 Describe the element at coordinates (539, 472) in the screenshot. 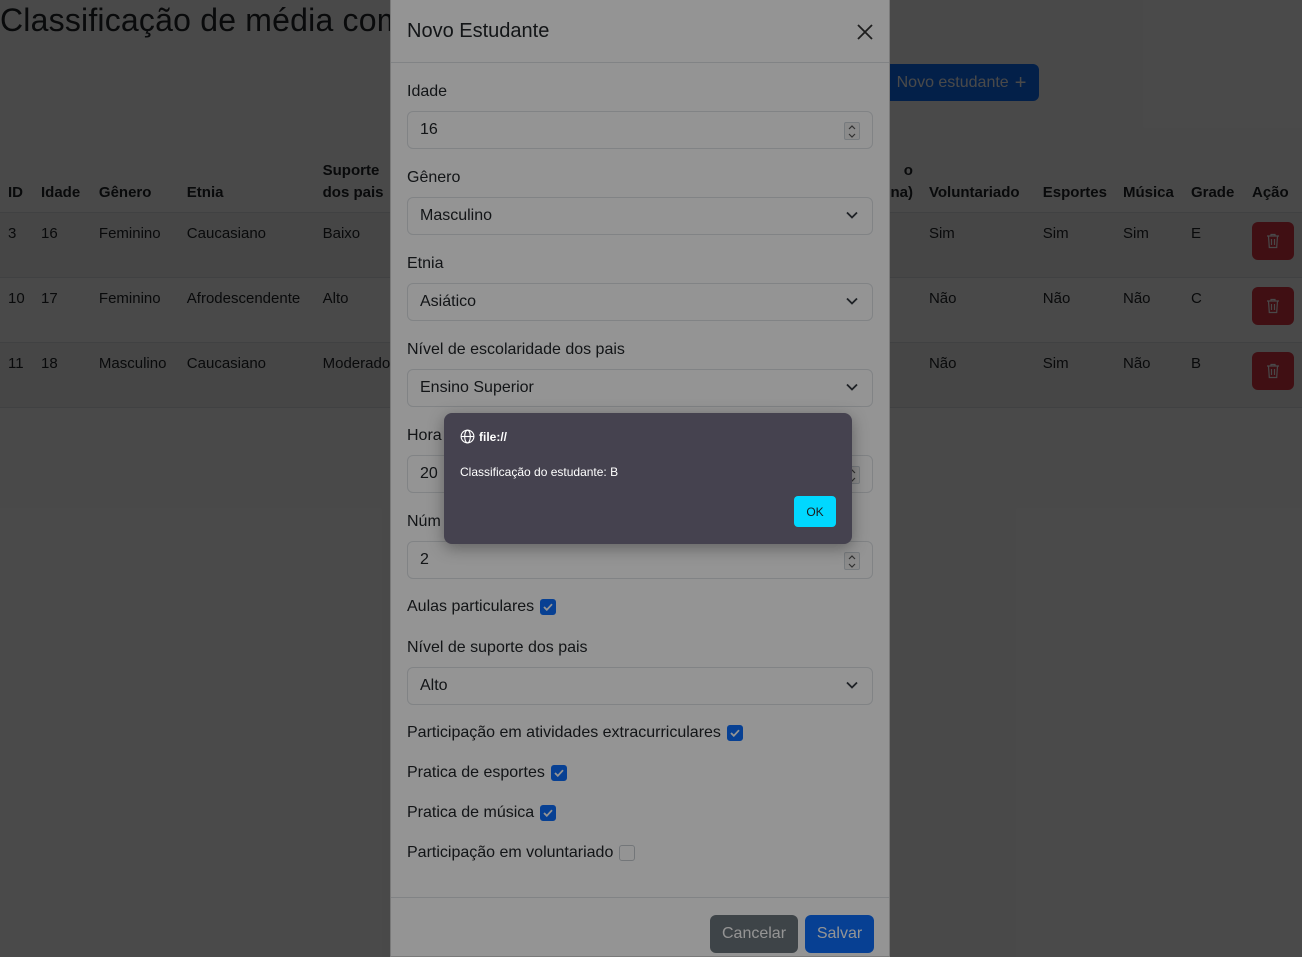

I see `alert-message: Classificação do estudante: B` at that location.